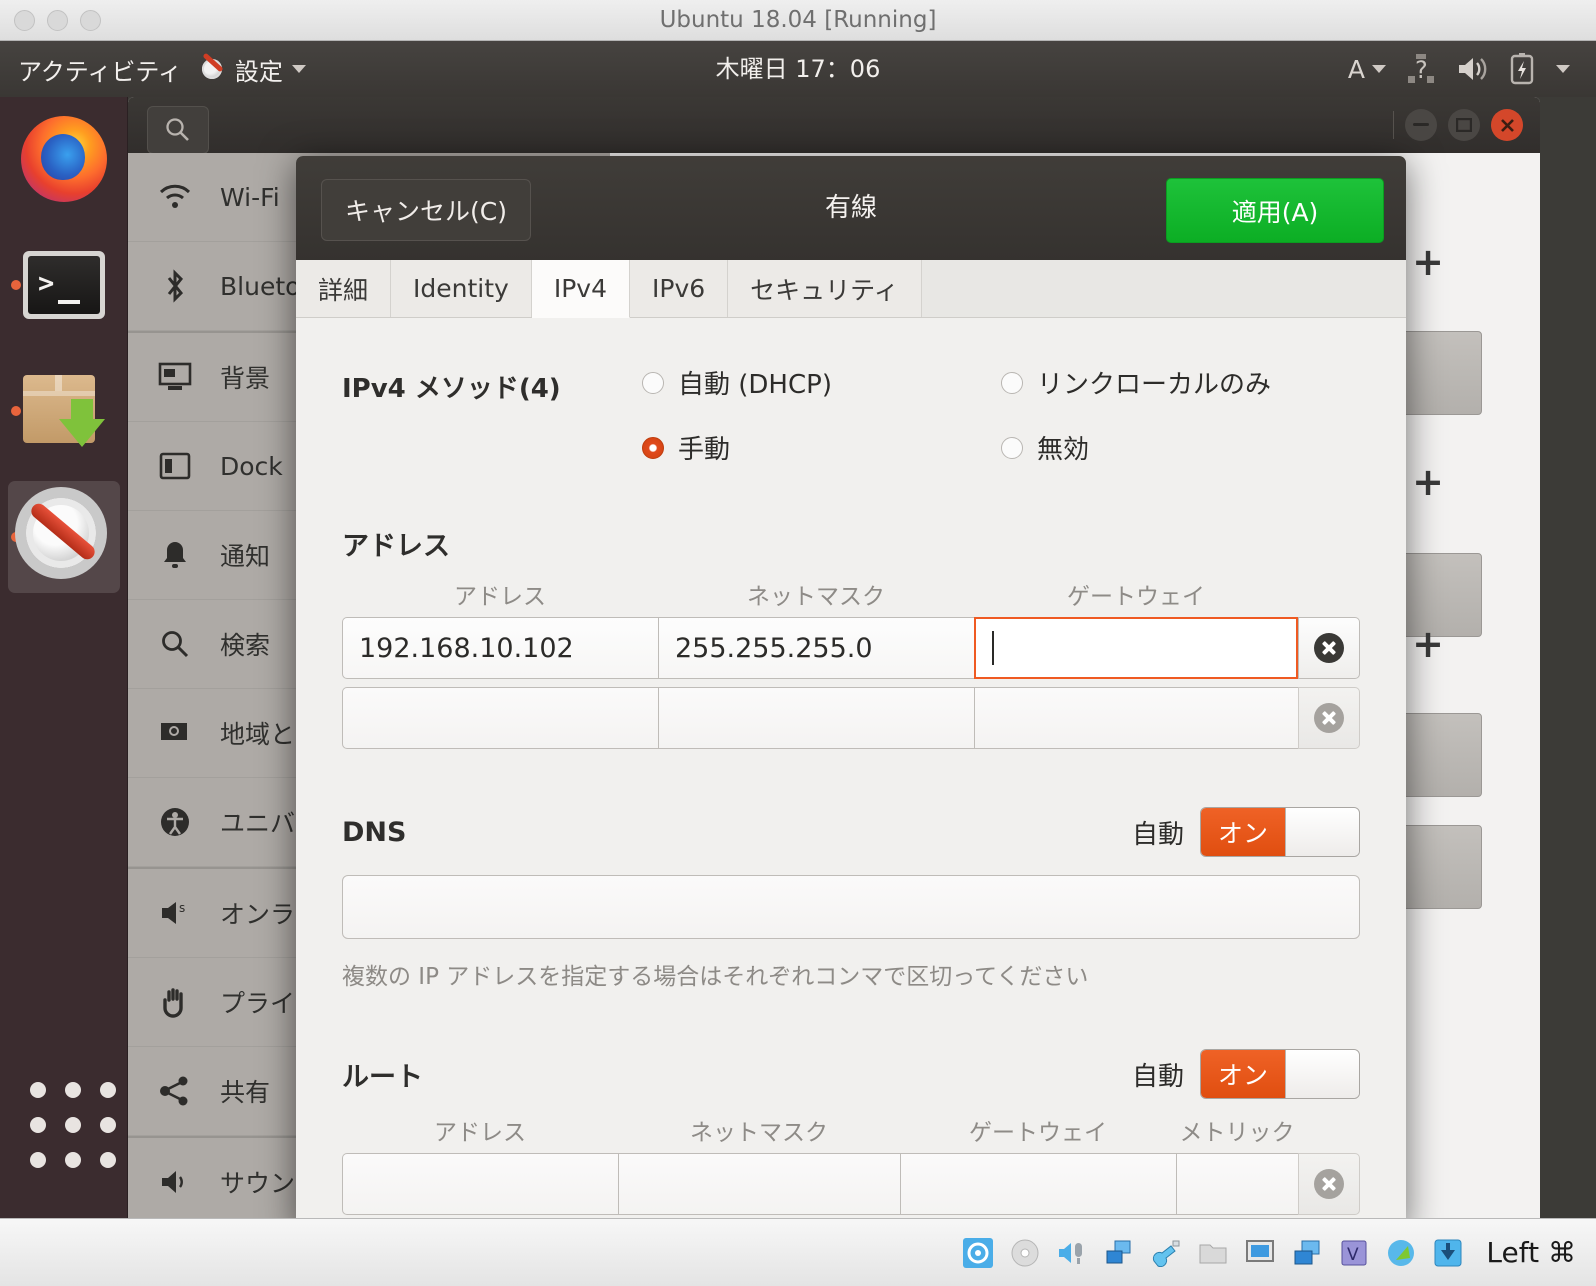 Image resolution: width=1596 pixels, height=1286 pixels. What do you see at coordinates (1237, 1184) in the screenshot?
I see `route-metric-input` at bounding box center [1237, 1184].